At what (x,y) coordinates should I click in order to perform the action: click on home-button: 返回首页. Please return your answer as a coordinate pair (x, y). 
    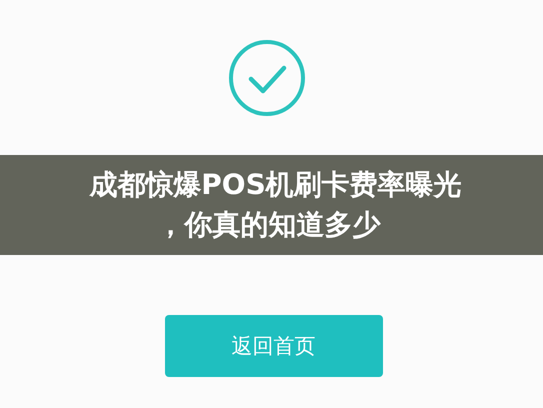
    Looking at the image, I should click on (273, 346).